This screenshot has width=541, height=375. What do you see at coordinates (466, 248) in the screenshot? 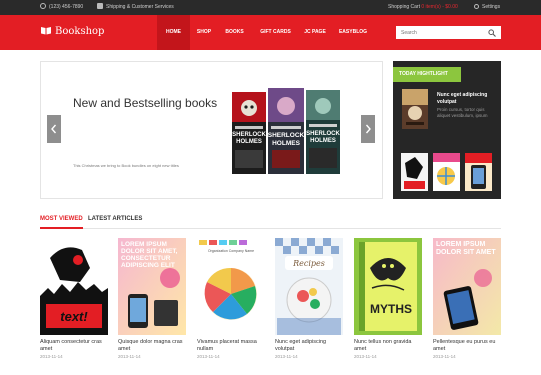
I see `cover-text: LOREM IPSUM DOLOR SIT AMET` at bounding box center [466, 248].